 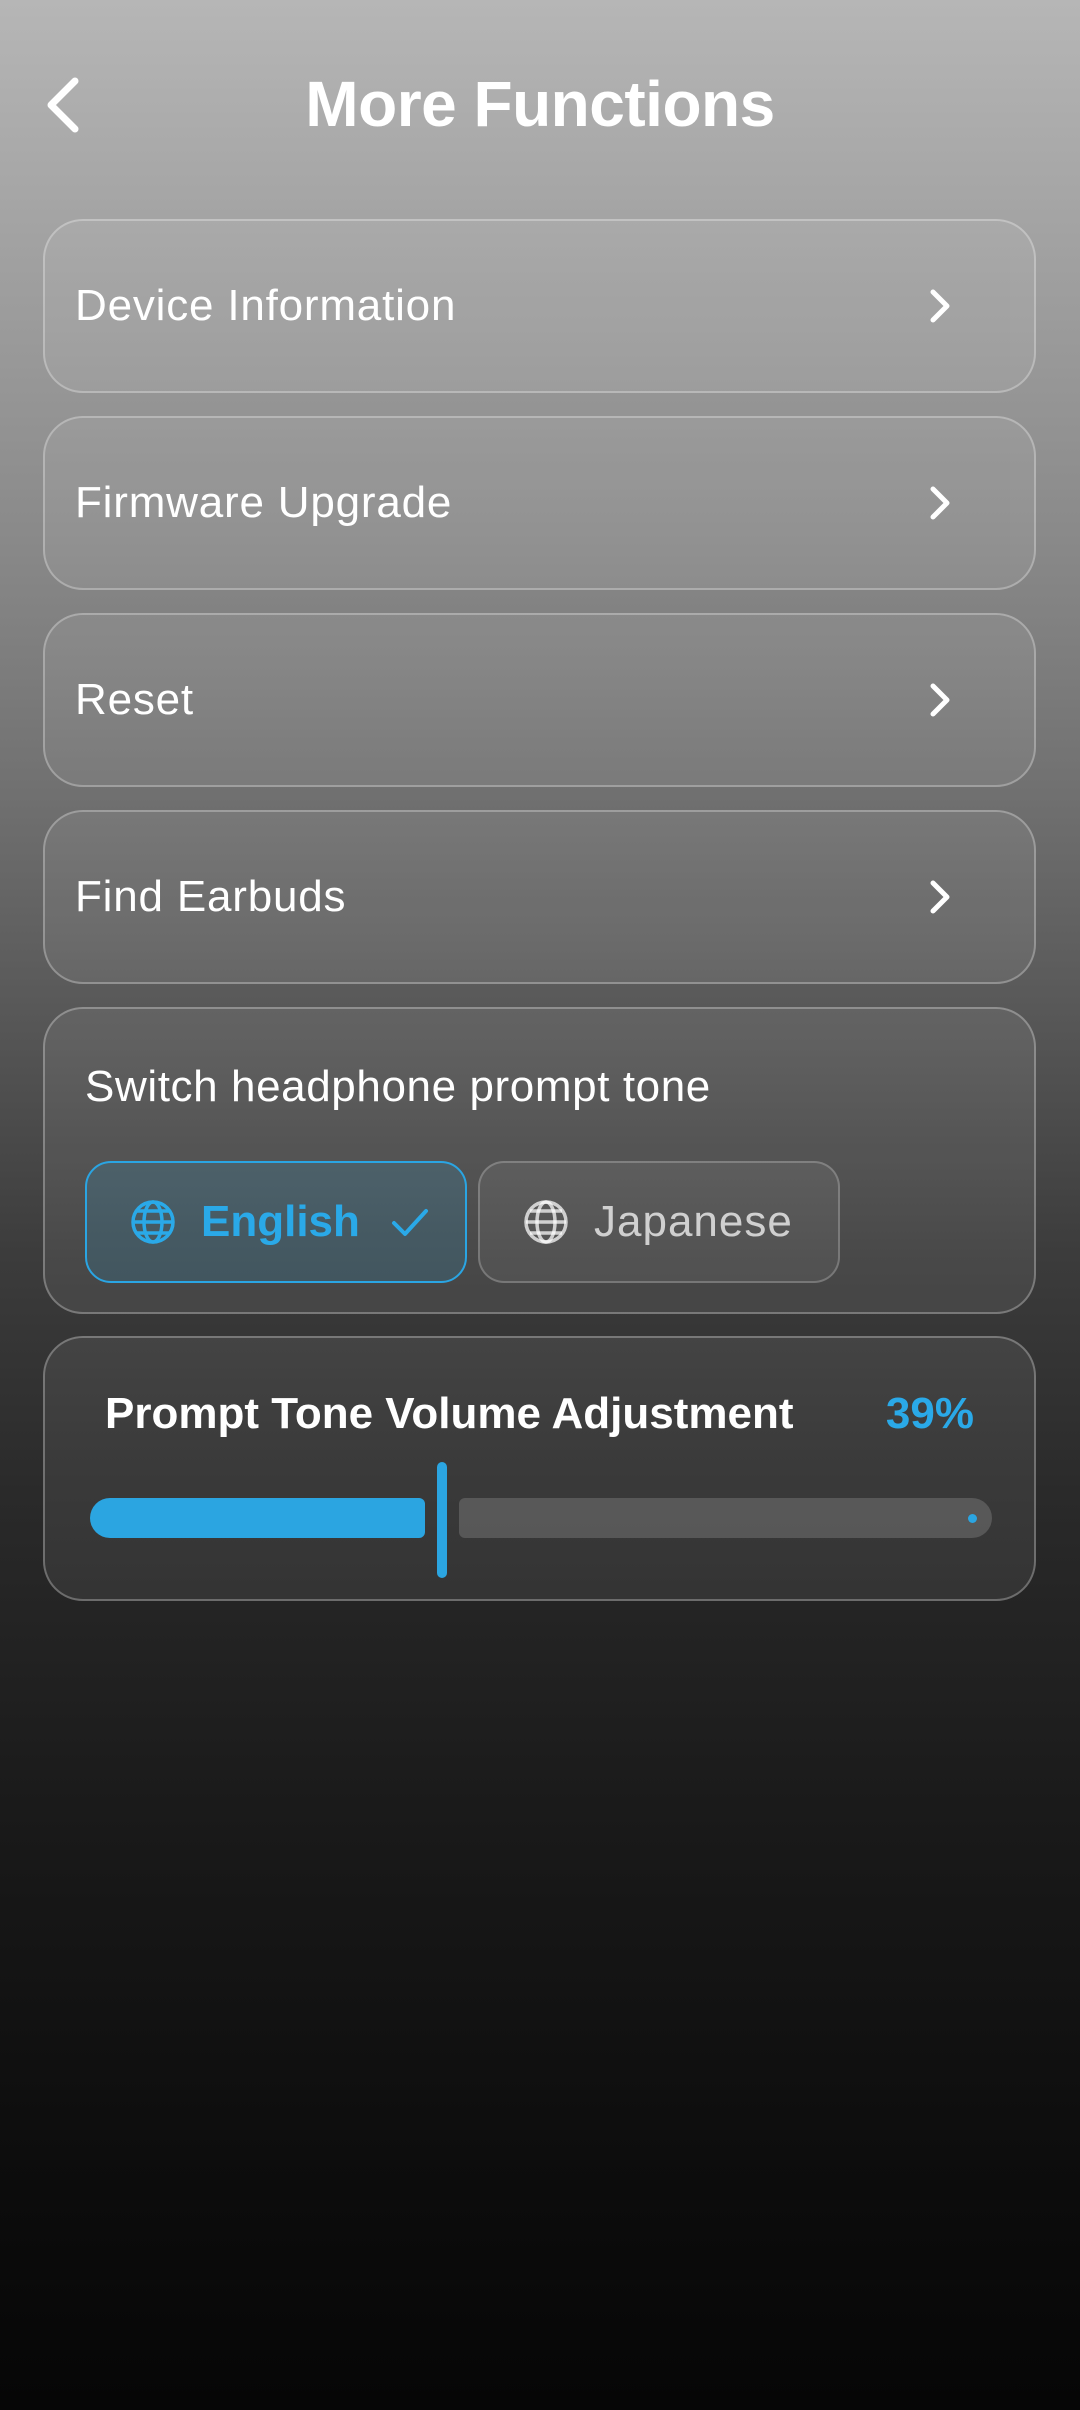 I want to click on english-option-button: English, so click(x=276, y=1222).